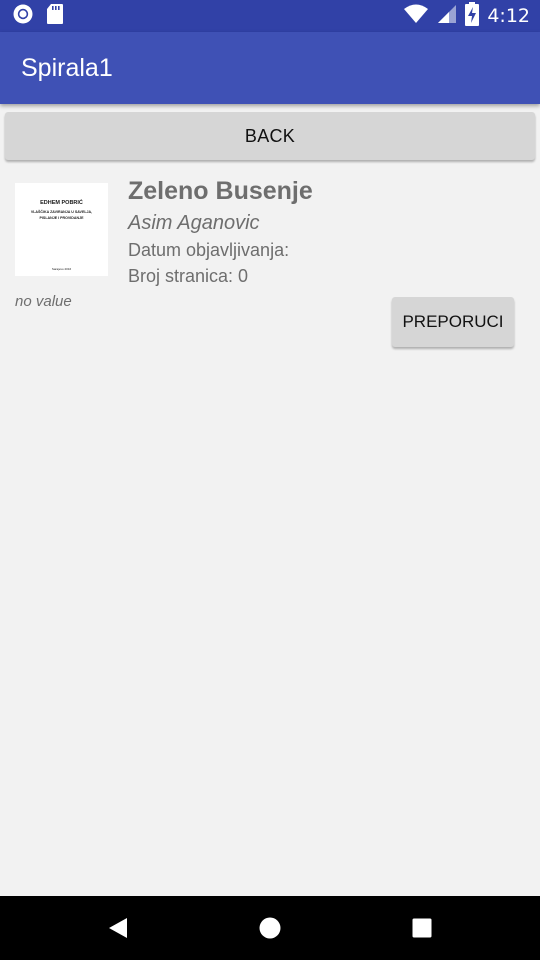  Describe the element at coordinates (61, 203) in the screenshot. I see `cover-author: EDHEM POBRIĆ` at that location.